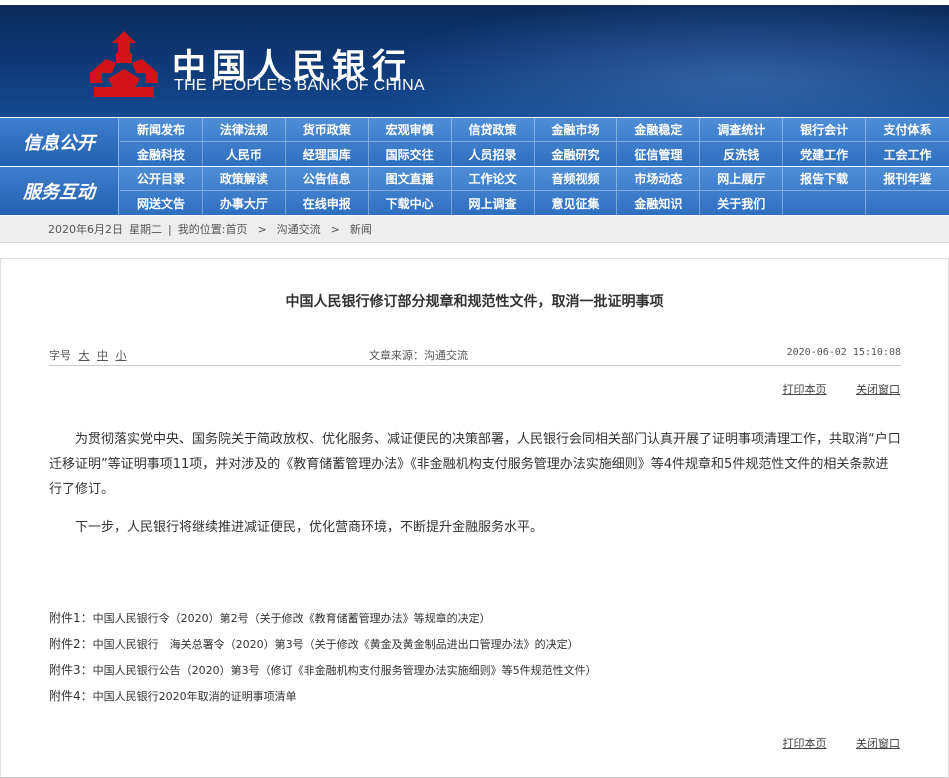  I want to click on nav-item: 意见征集, so click(576, 203).